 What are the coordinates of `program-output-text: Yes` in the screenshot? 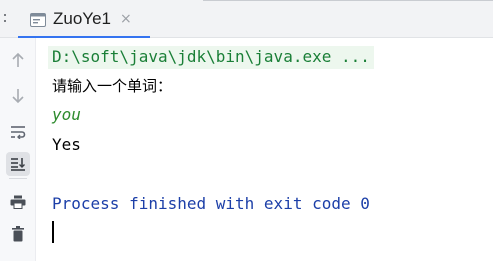 It's located at (66, 144).